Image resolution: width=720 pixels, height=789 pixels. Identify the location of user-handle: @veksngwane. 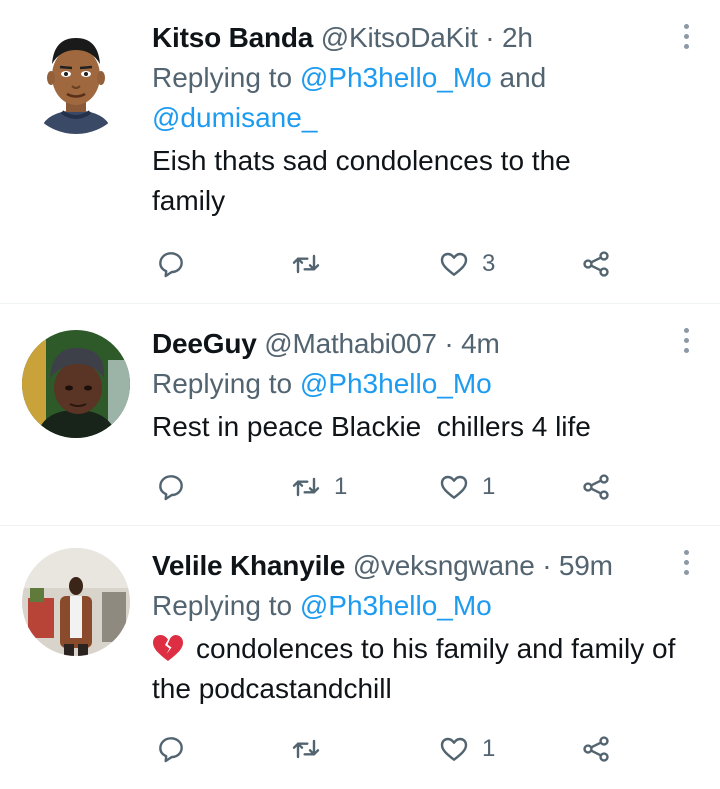
(444, 565).